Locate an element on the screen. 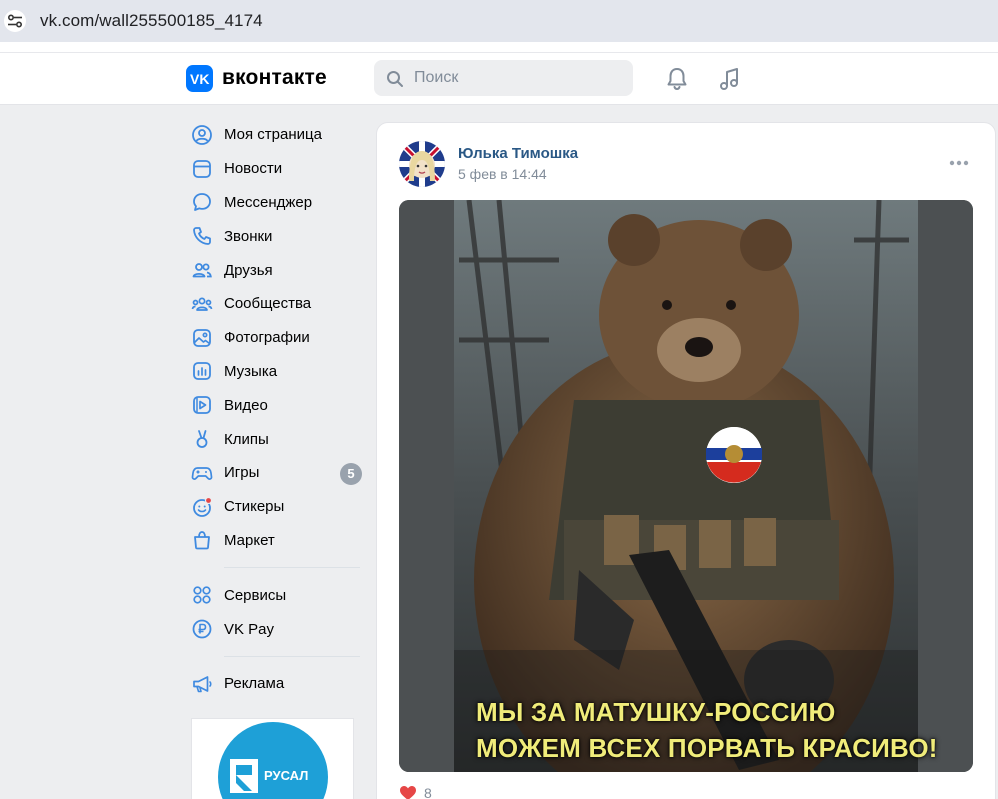  vkpay-icon is located at coordinates (202, 629).